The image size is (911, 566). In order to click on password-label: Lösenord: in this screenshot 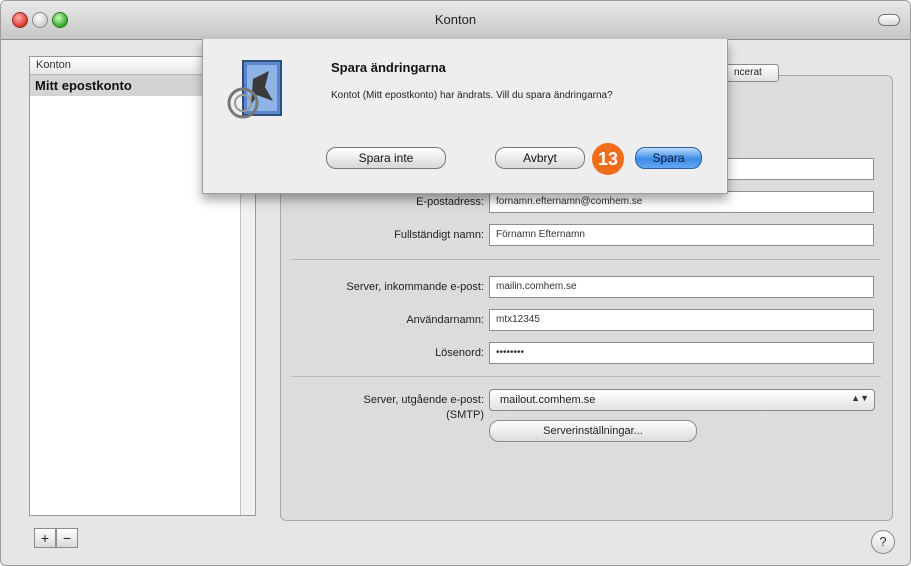, I will do `click(459, 353)`.